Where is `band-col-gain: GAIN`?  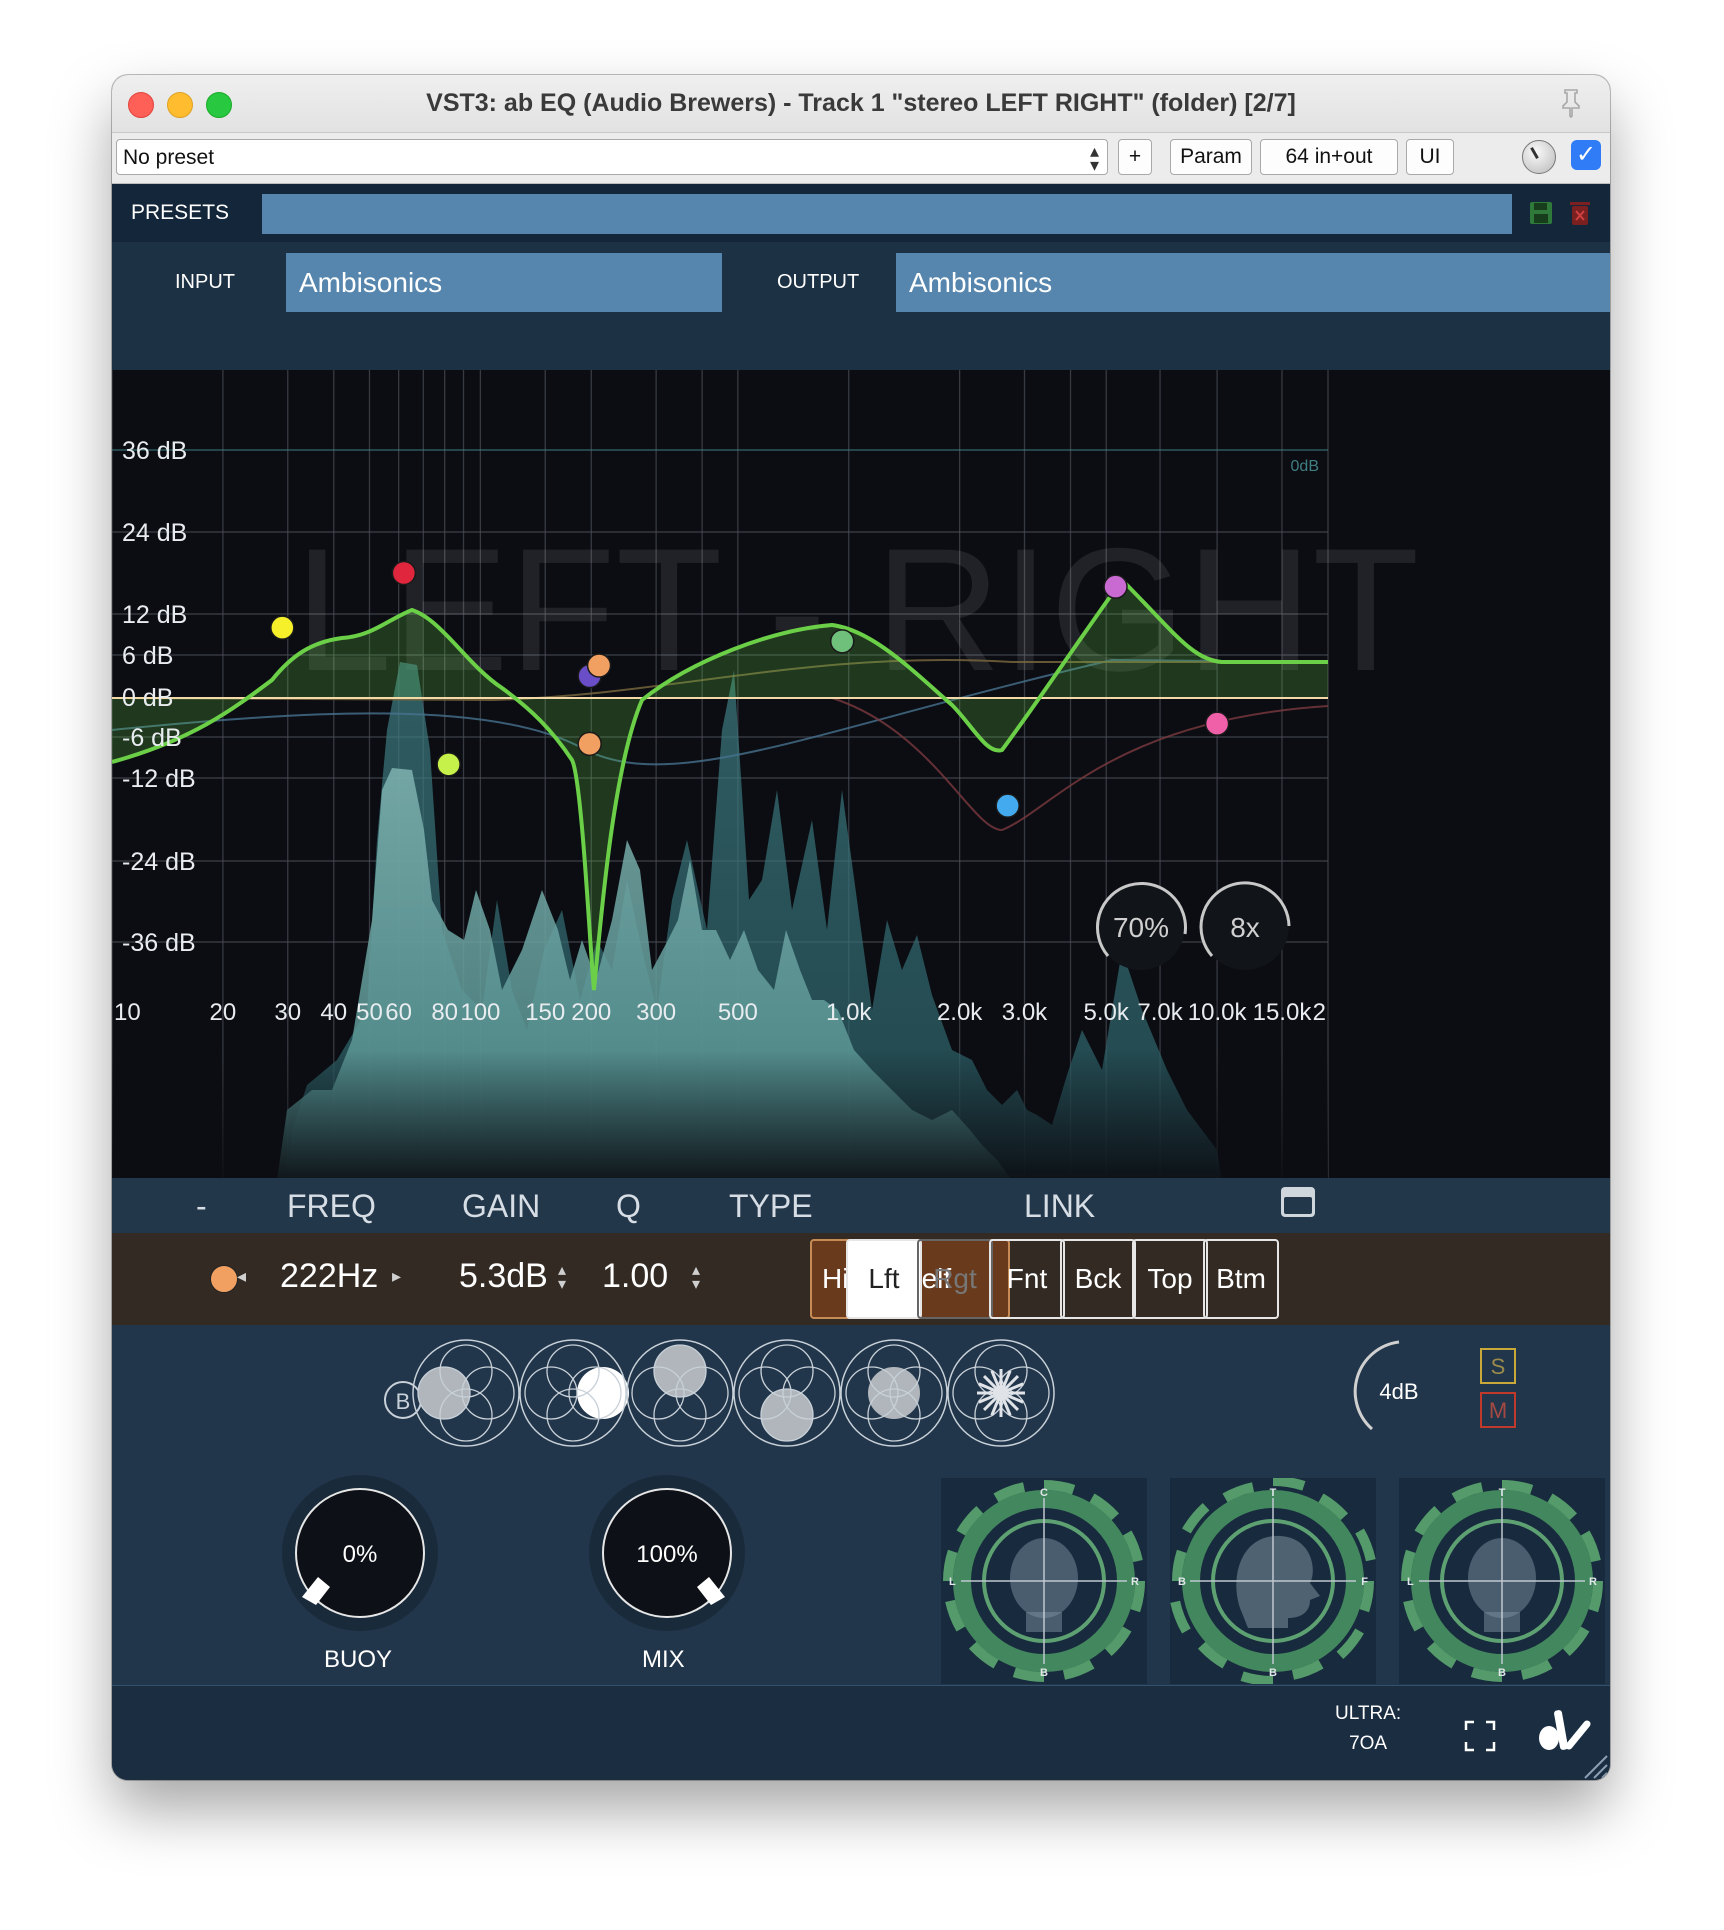 band-col-gain: GAIN is located at coordinates (501, 1206).